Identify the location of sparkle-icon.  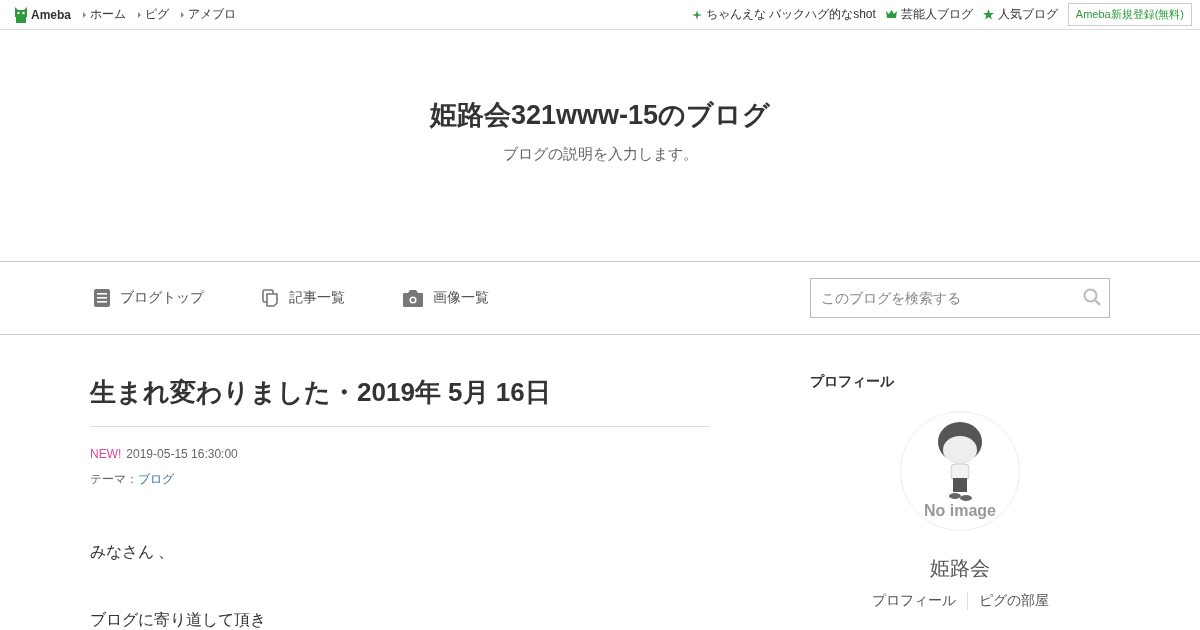
(696, 14).